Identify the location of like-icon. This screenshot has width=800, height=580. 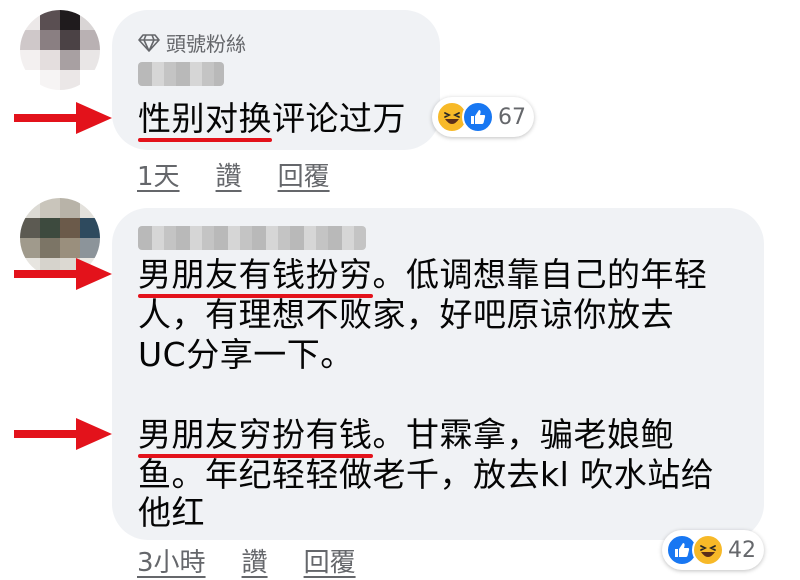
(478, 117).